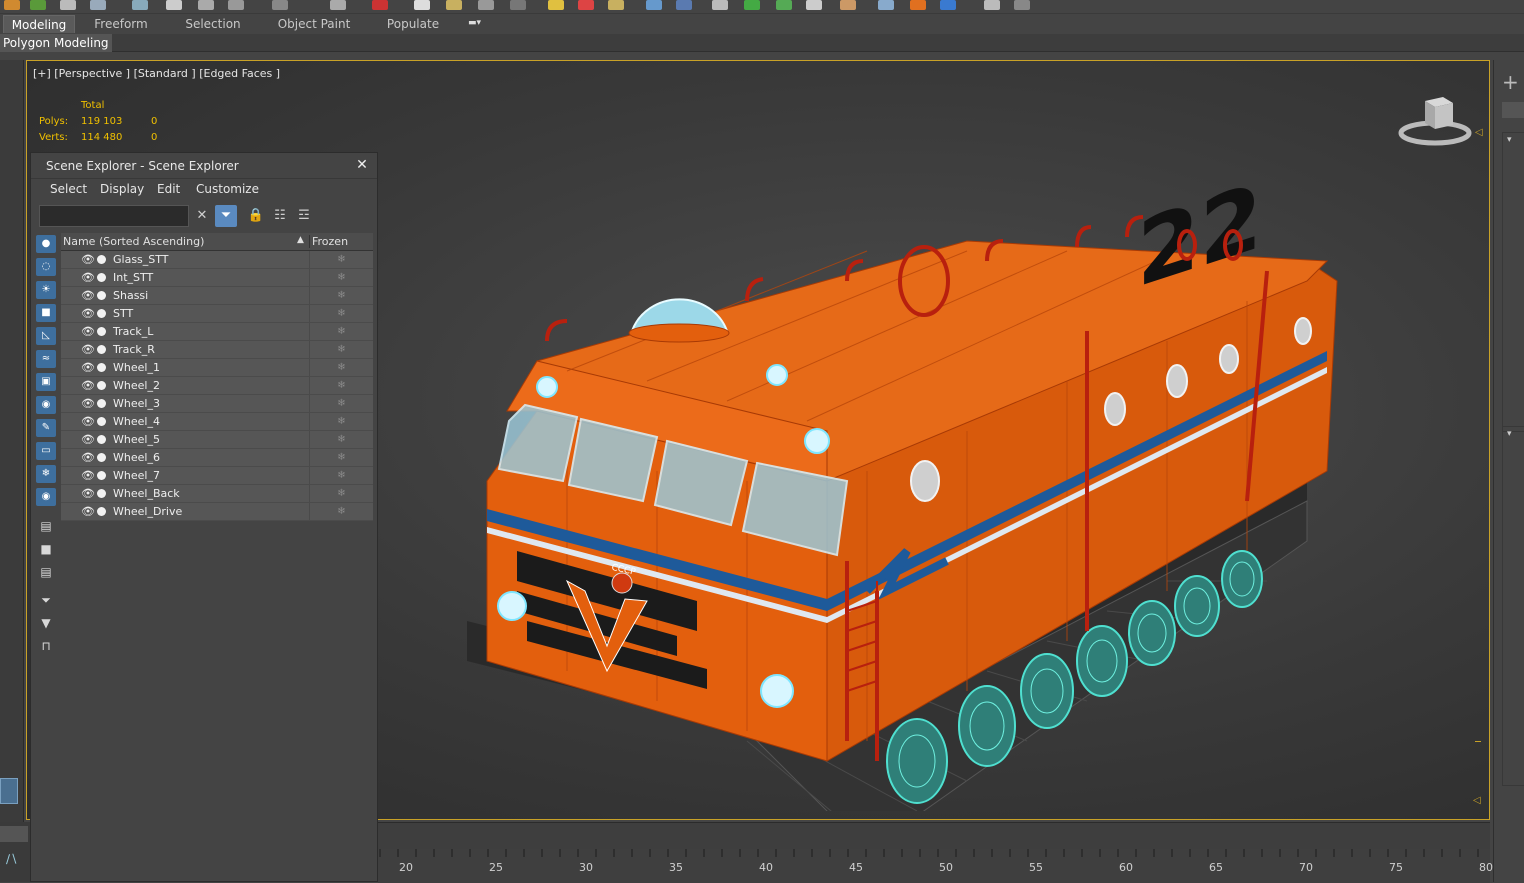  What do you see at coordinates (46, 267) in the screenshot?
I see `shapes-filter-icon: ◌` at bounding box center [46, 267].